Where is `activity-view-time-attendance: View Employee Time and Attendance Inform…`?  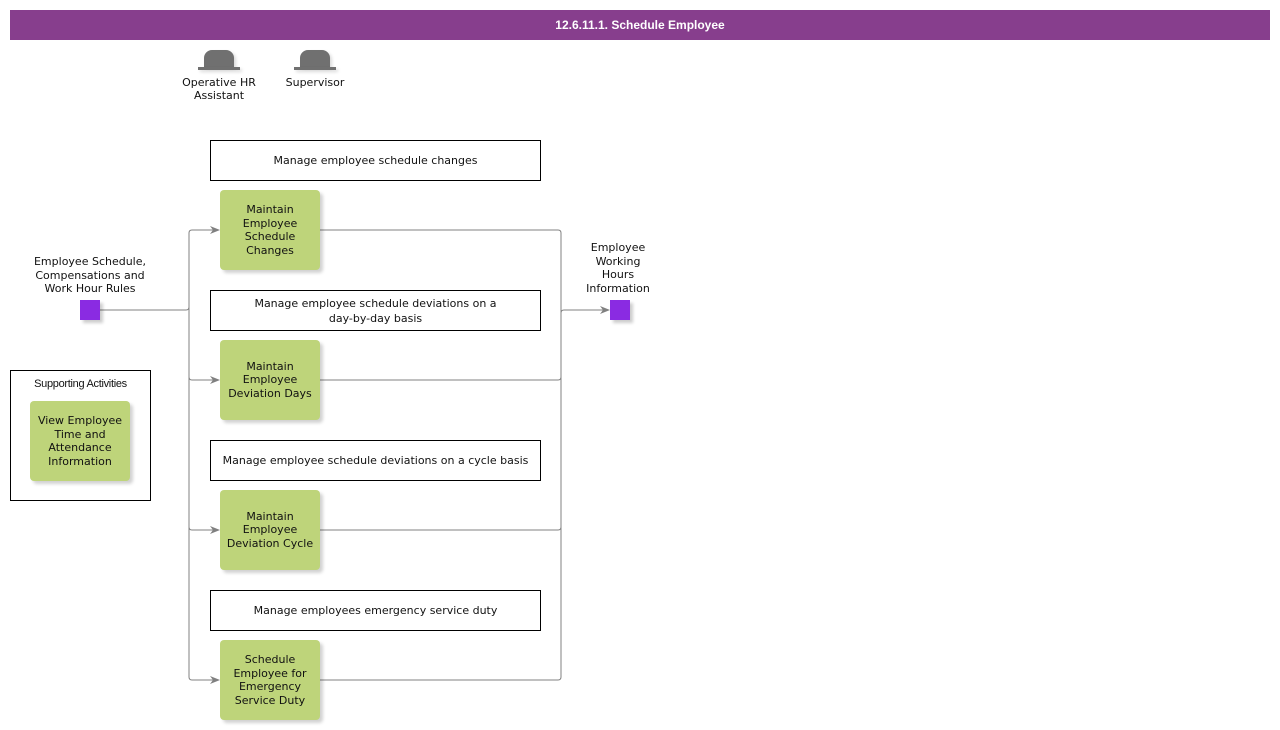
activity-view-time-attendance: View Employee Time and Attendance Inform… is located at coordinates (80, 441).